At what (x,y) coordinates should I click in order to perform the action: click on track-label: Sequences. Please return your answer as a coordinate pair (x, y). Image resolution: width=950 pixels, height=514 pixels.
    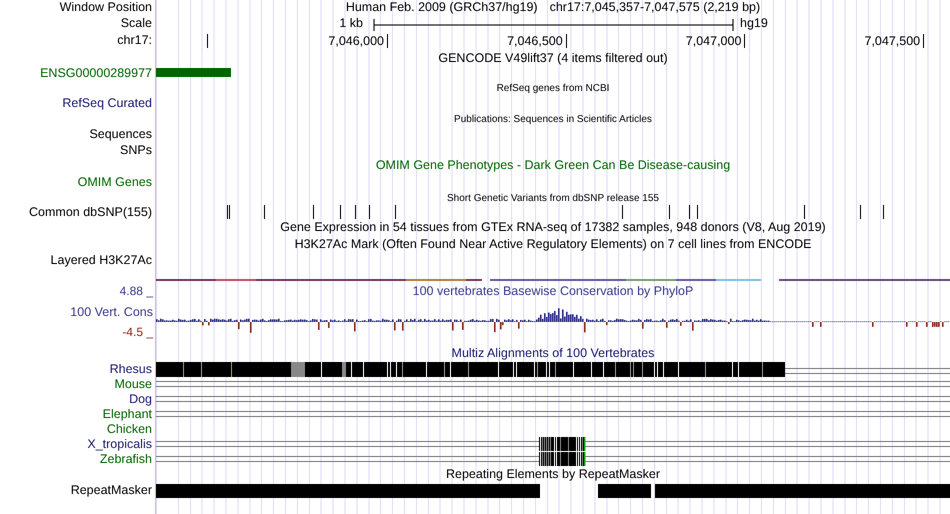
    Looking at the image, I should click on (120, 134).